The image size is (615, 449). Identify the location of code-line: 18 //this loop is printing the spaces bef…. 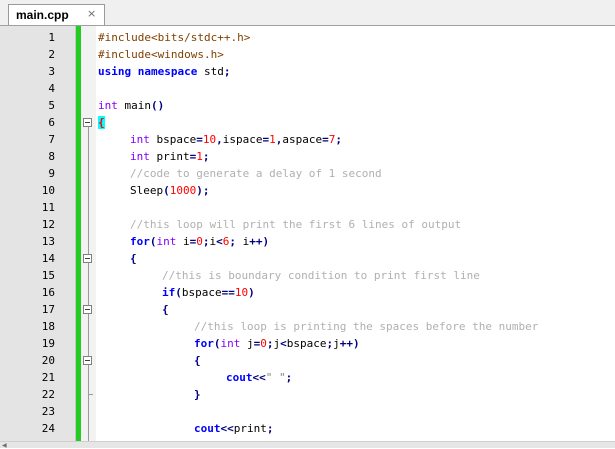
(307, 326).